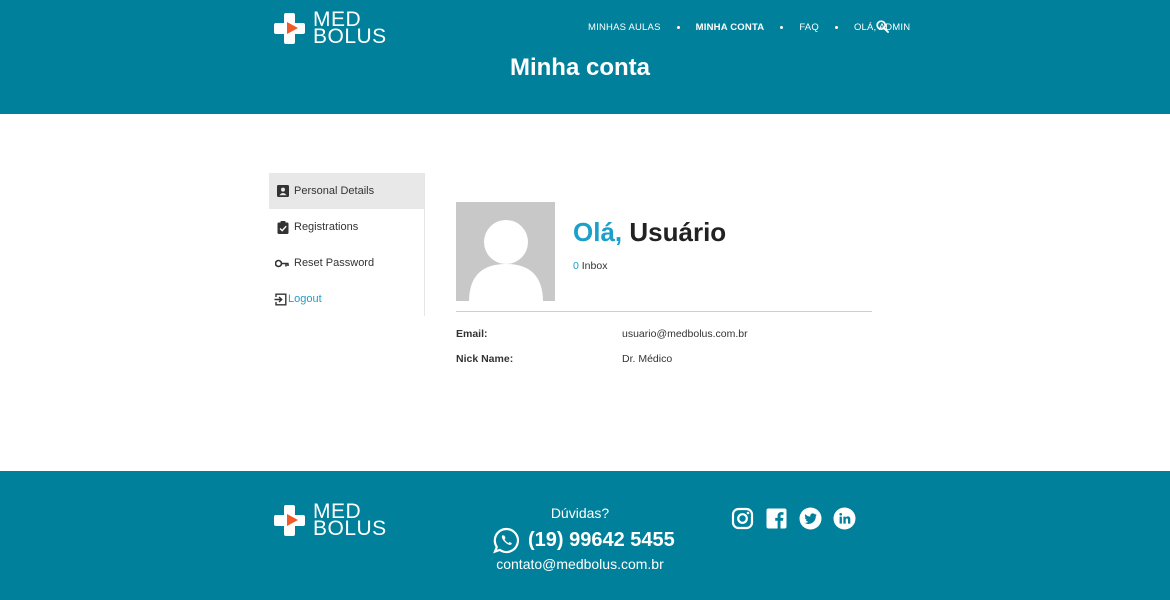 The width and height of the screenshot is (1170, 600). I want to click on sidebar-item-label: Personal Details, so click(334, 191).